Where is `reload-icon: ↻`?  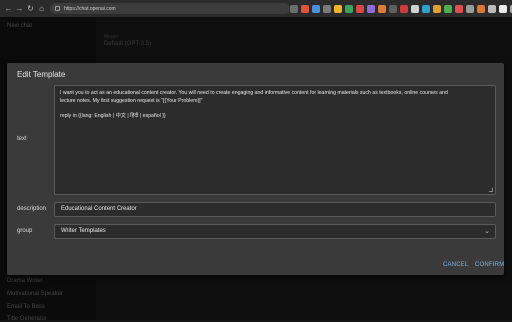
reload-icon: ↻ is located at coordinates (30, 8).